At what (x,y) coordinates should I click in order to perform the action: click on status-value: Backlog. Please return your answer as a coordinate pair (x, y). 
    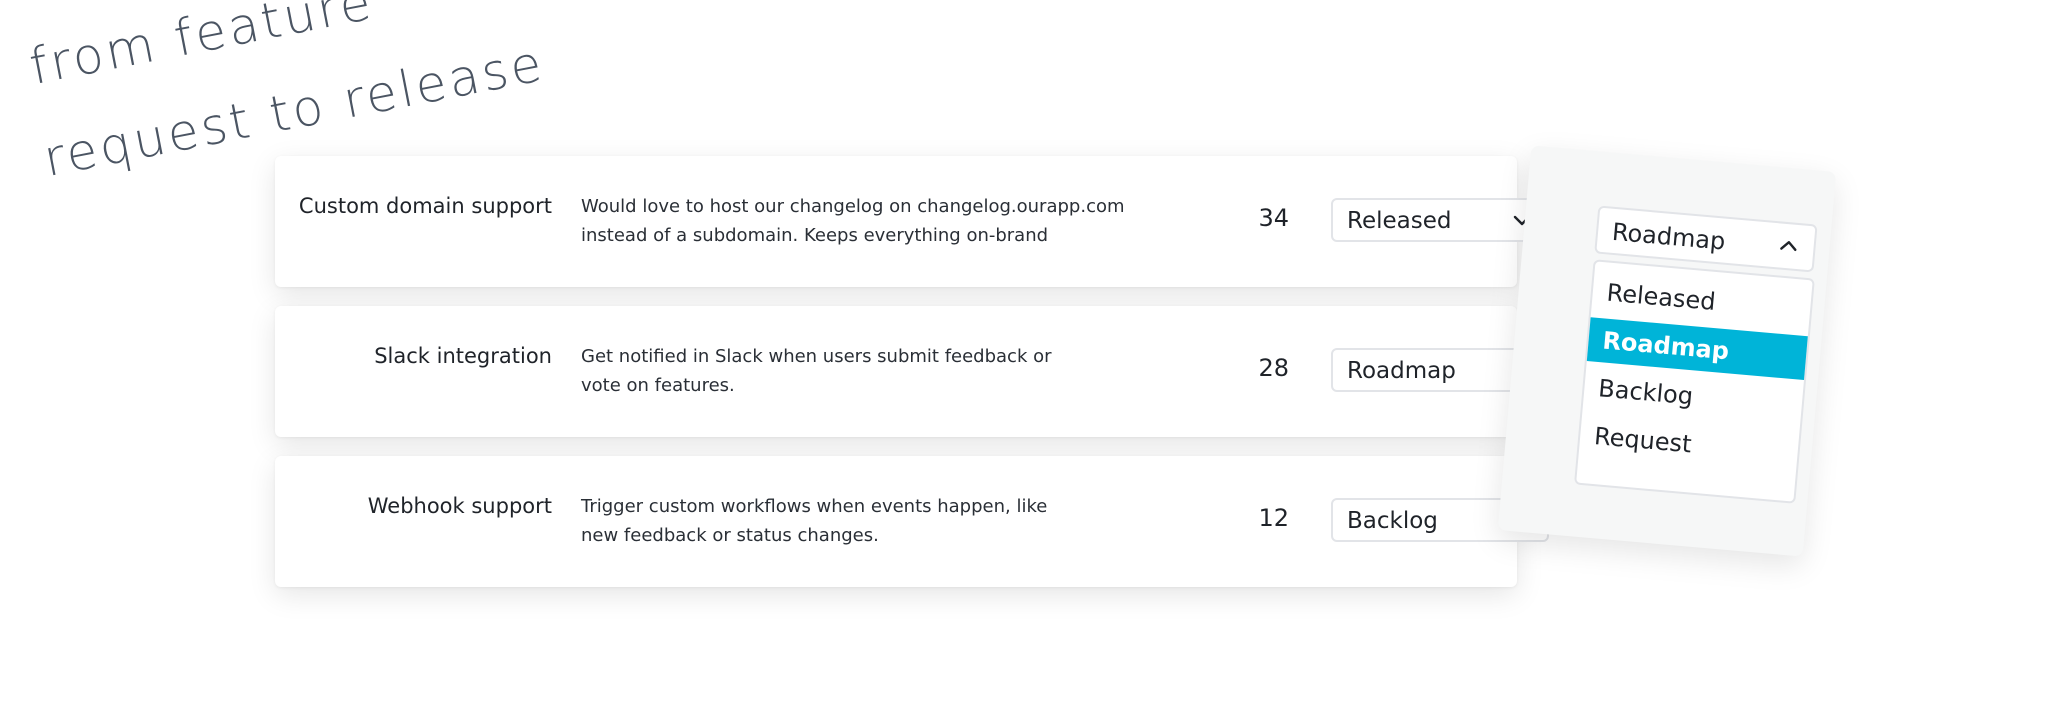
    Looking at the image, I should click on (1392, 521).